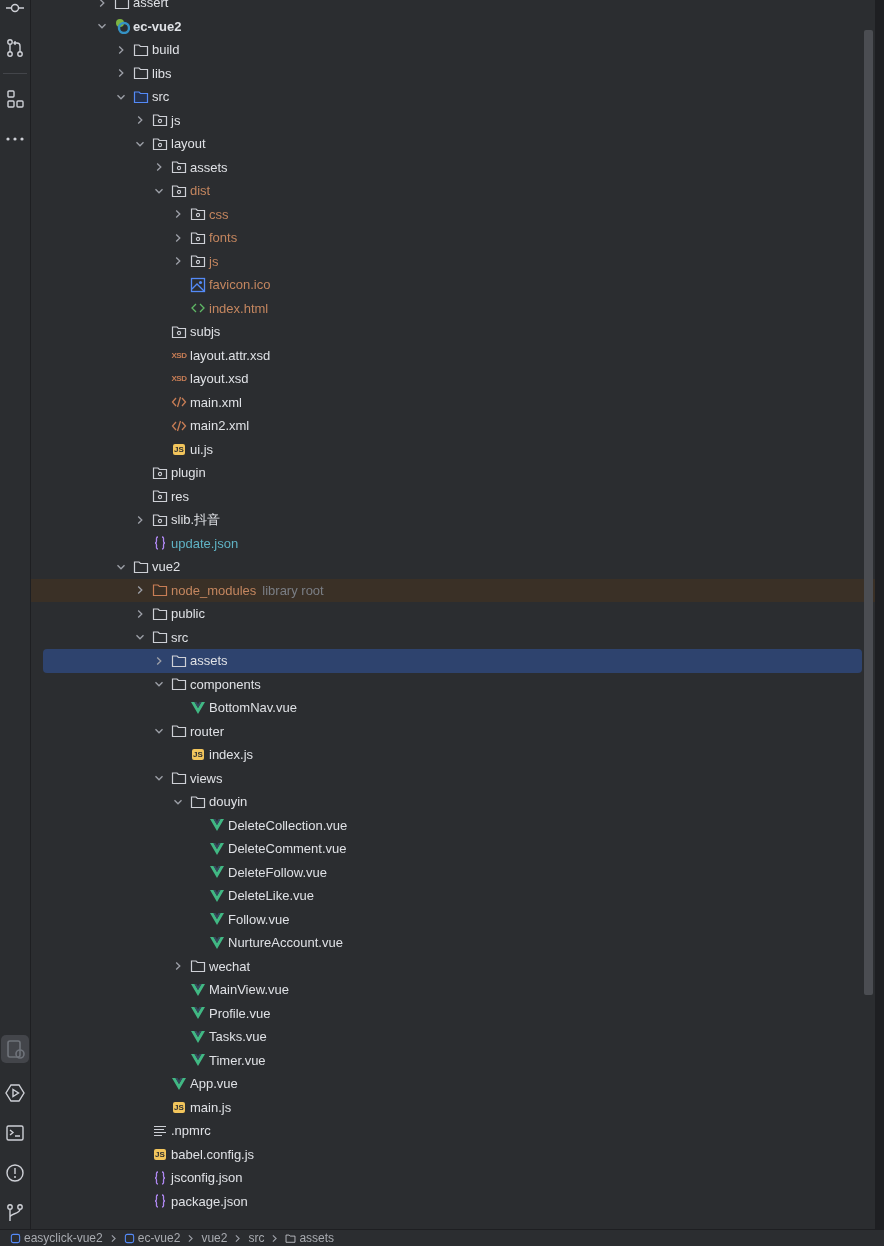  Describe the element at coordinates (317, 1238) in the screenshot. I see `breadcrumb-item: assets` at that location.